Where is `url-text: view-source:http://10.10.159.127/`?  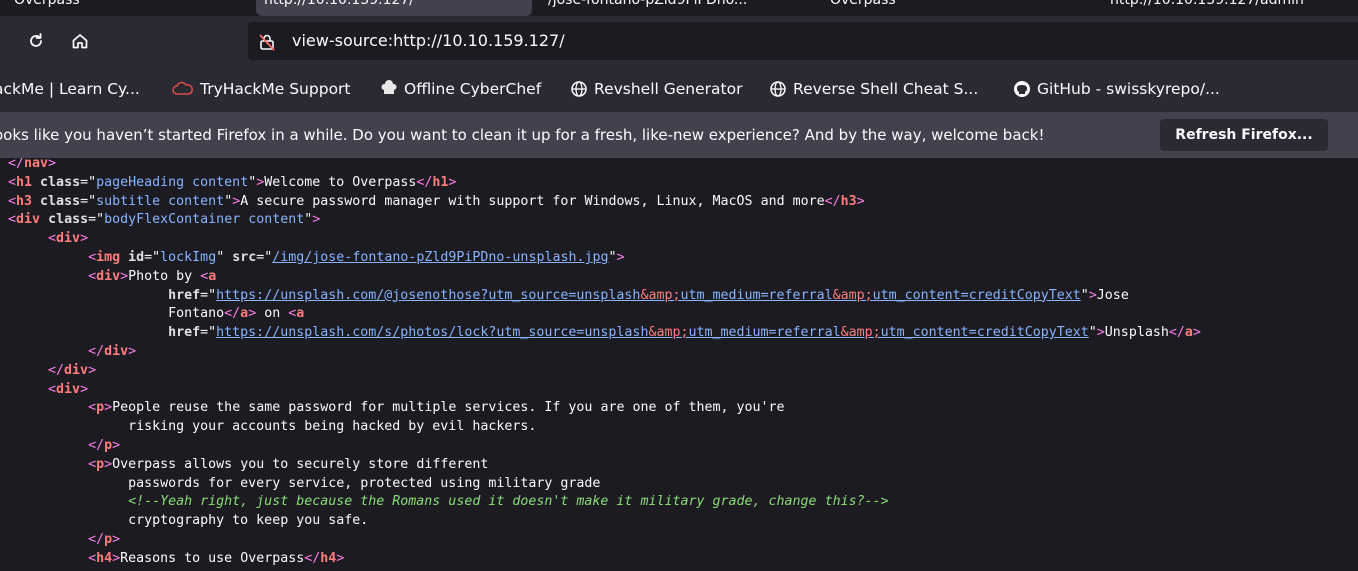
url-text: view-source:http://10.10.159.127/ is located at coordinates (428, 40).